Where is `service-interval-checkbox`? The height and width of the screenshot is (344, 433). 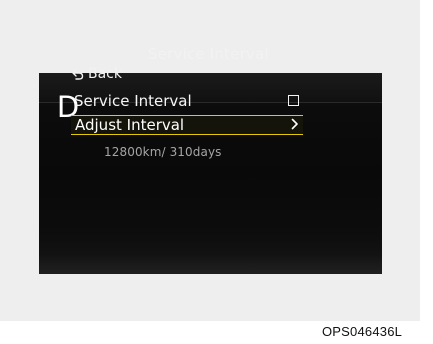 service-interval-checkbox is located at coordinates (293, 100).